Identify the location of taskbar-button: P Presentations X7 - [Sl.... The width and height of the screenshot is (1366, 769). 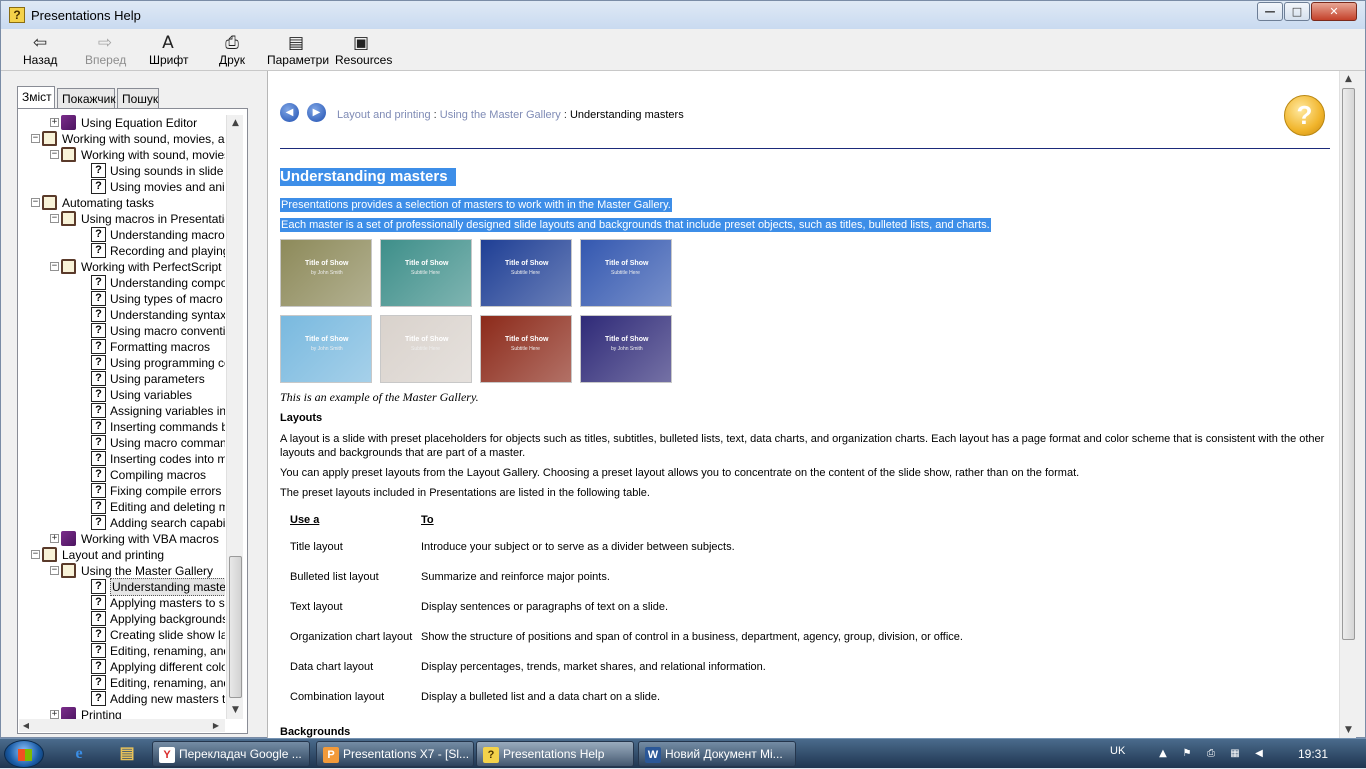
(395, 754).